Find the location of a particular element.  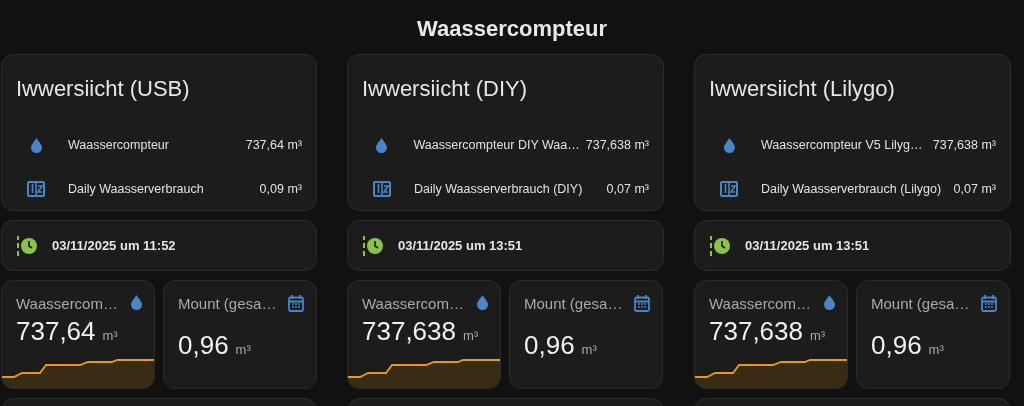

card-title: Iwwersiicht (Lilygo) is located at coordinates (802, 89).